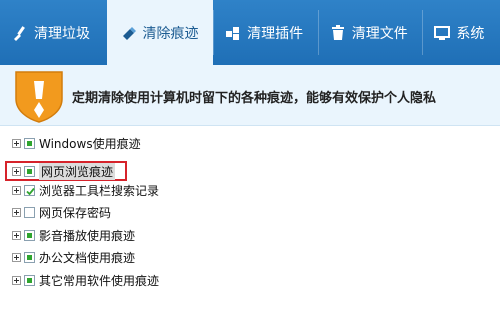 Image resolution: width=500 pixels, height=312 pixels. I want to click on tree-item-web-browsing: 网页浏览痕迹, so click(64, 171).